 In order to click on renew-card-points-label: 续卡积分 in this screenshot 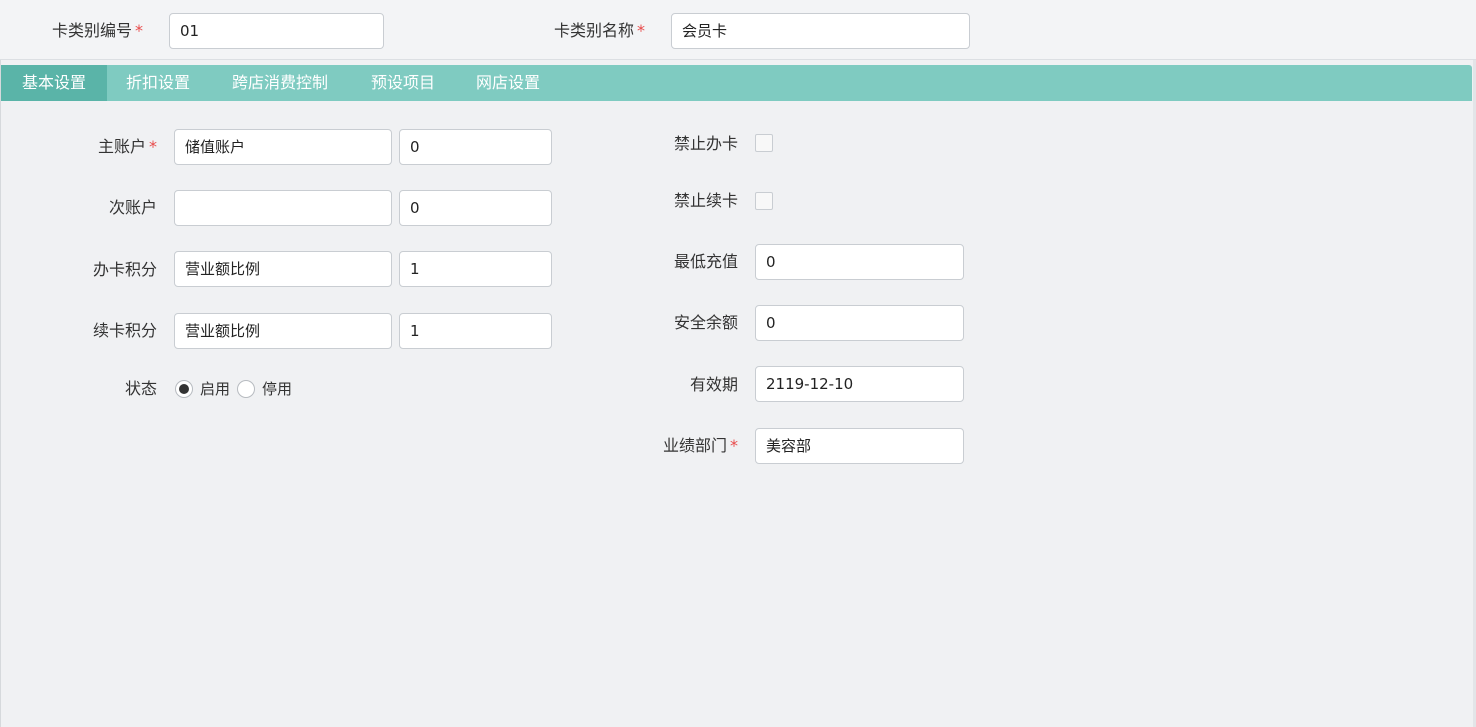, I will do `click(124, 330)`.